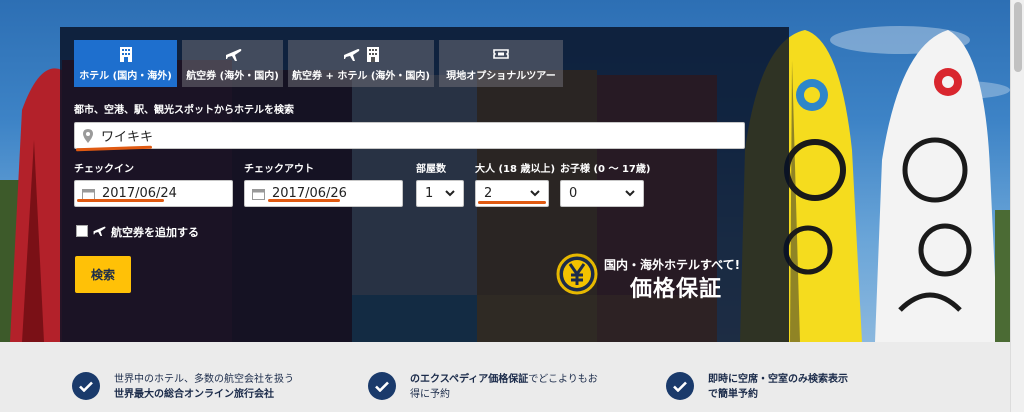 The height and width of the screenshot is (412, 1024). What do you see at coordinates (127, 137) in the screenshot?
I see `destination-value: ワイキキ` at bounding box center [127, 137].